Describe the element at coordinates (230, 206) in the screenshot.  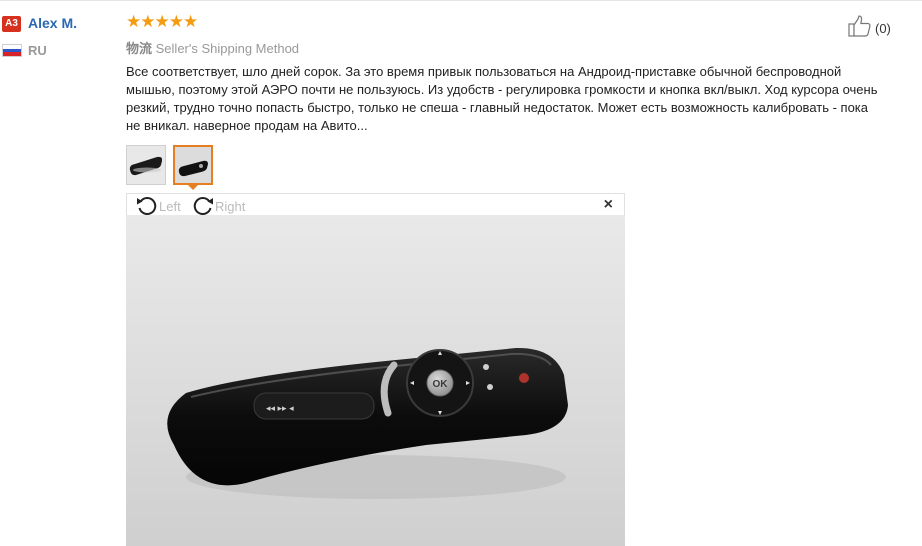
I see `rotate-right-label: Right` at that location.